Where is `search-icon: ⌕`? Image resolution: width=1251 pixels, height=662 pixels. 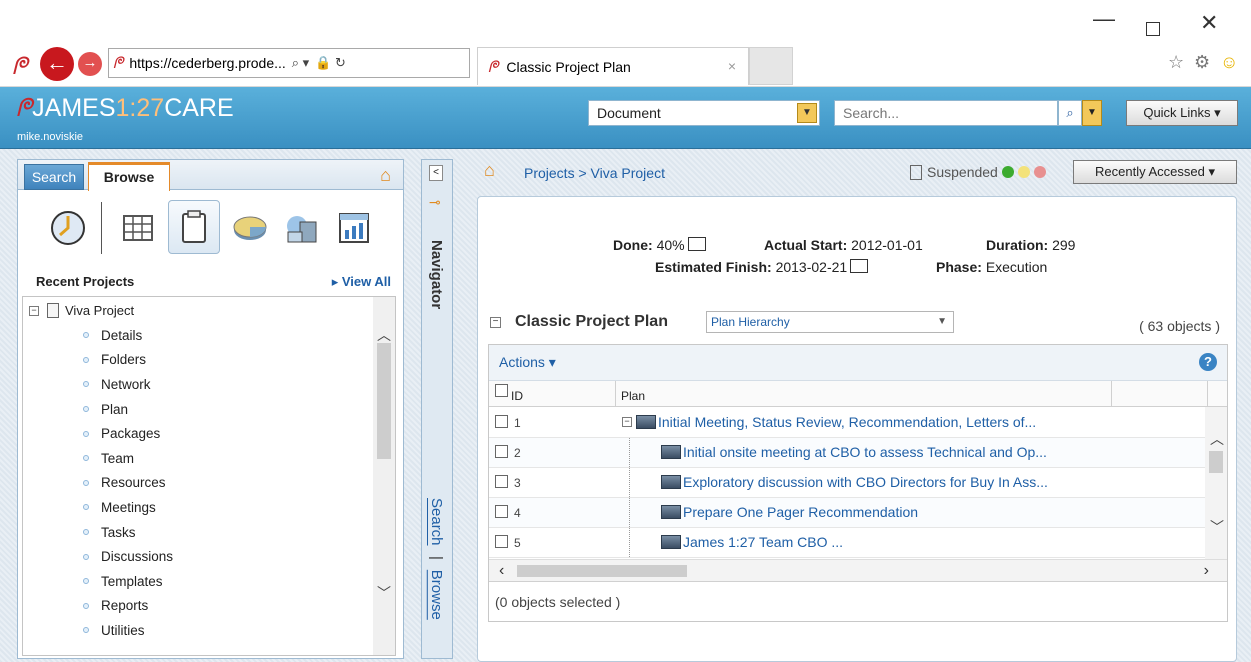 search-icon: ⌕ is located at coordinates (1070, 113).